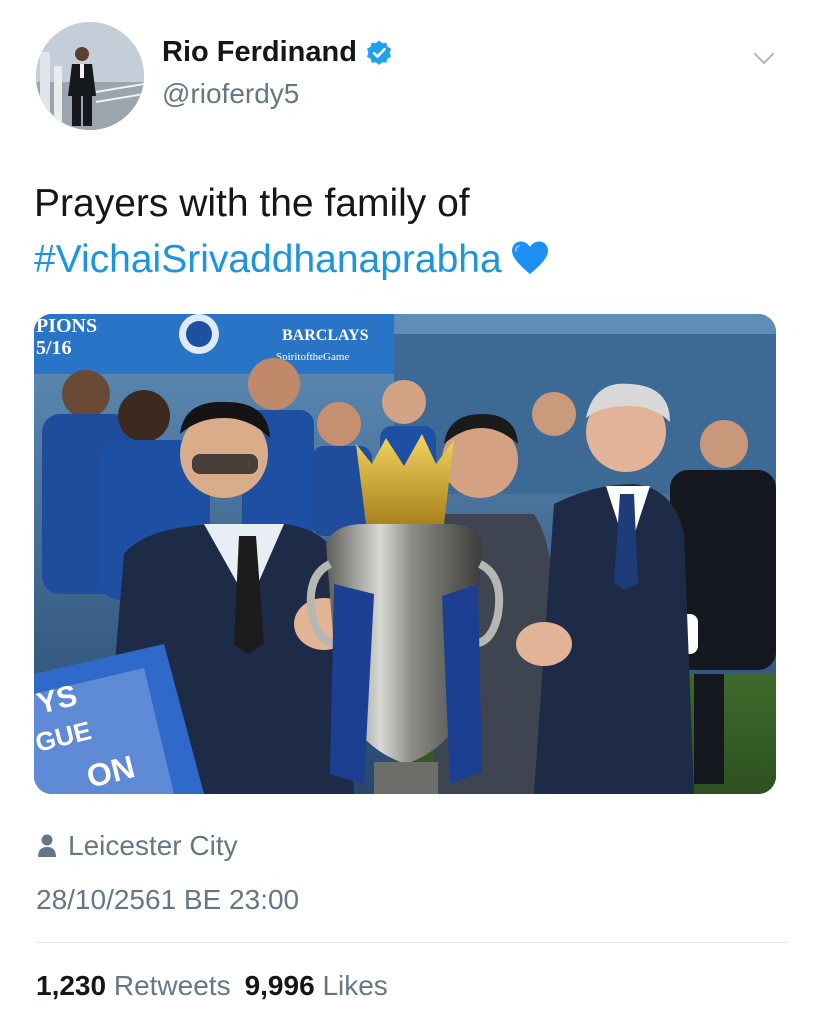 The width and height of the screenshot is (816, 1024). What do you see at coordinates (168, 899) in the screenshot?
I see `tweet-timestamp: 28/10/2561 BE 23:00` at bounding box center [168, 899].